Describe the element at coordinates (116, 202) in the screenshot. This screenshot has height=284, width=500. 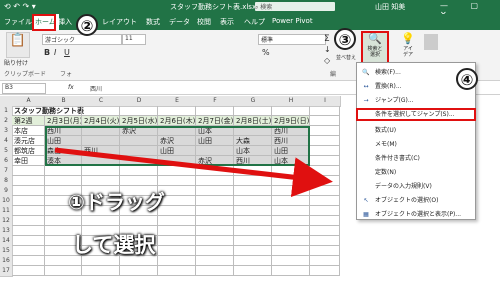
I see `drag-instruction: ①ドラッグ` at that location.